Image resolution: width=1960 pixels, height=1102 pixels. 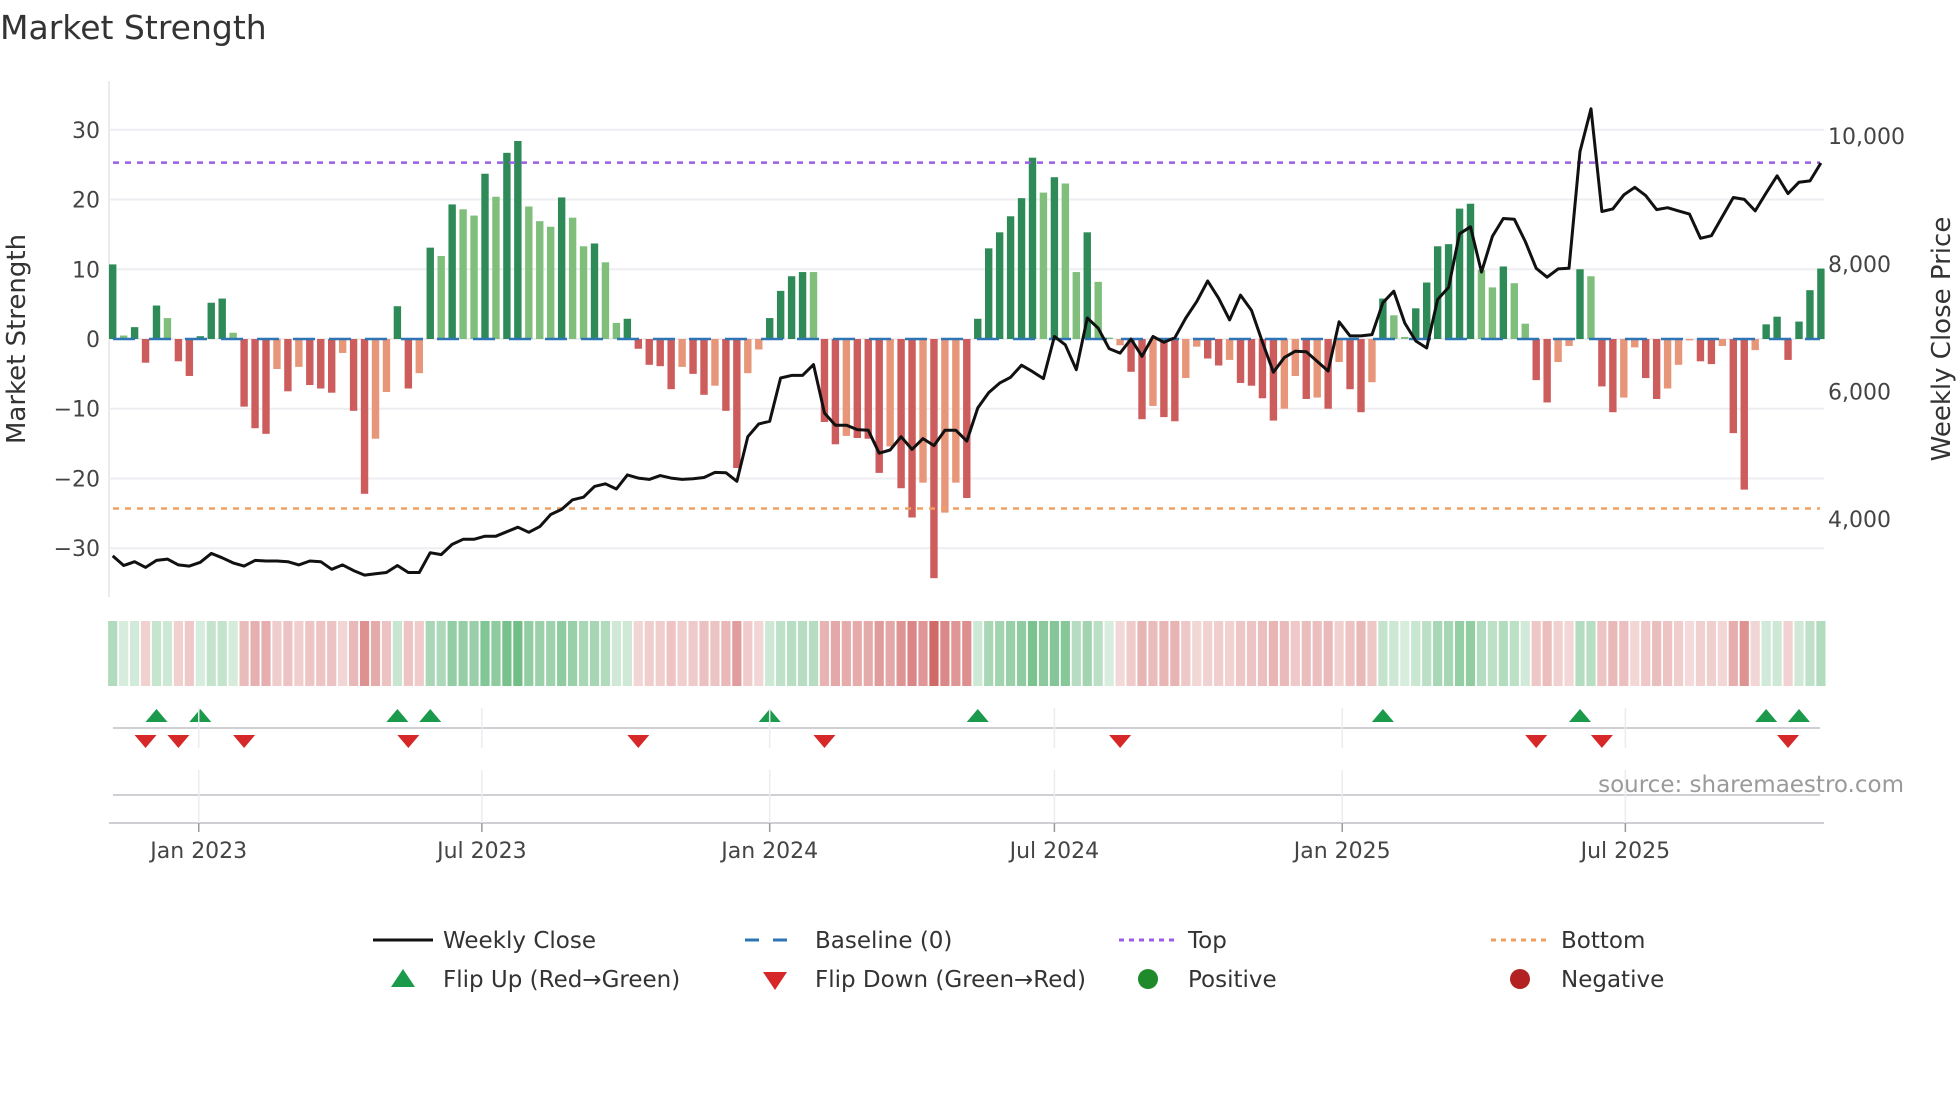 I want to click on y-tick-label: 20, so click(x=86, y=201).